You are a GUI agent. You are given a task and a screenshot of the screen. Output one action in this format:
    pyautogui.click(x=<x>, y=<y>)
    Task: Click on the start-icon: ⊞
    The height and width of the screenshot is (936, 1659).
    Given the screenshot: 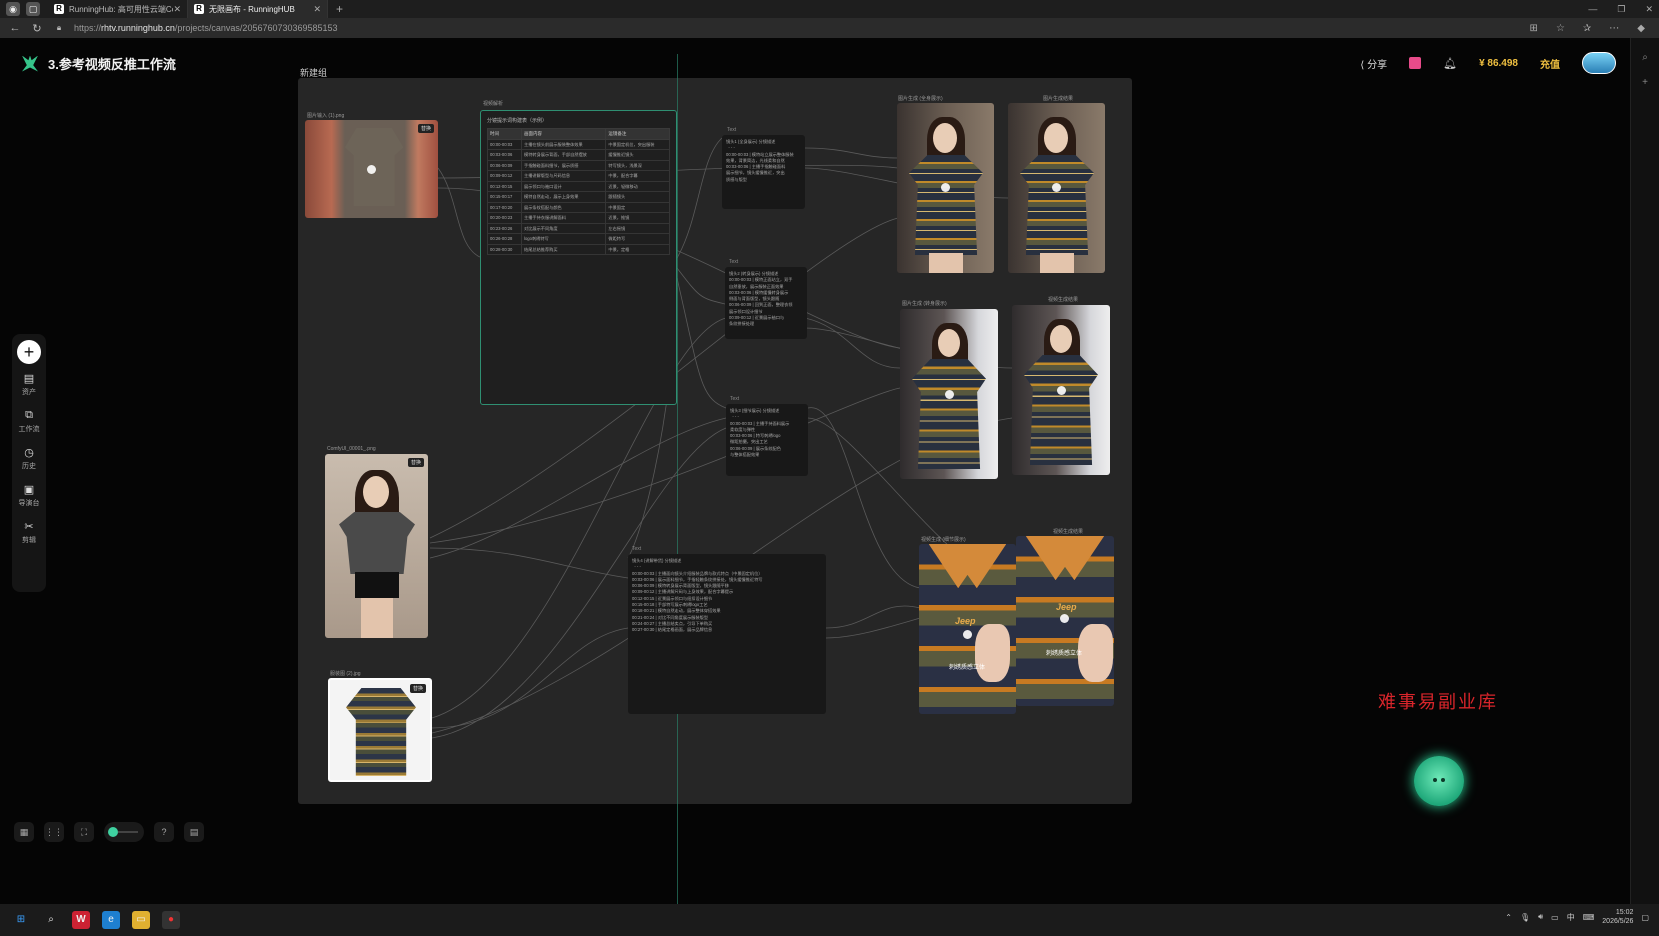 What is the action you would take?
    pyautogui.click(x=21, y=920)
    